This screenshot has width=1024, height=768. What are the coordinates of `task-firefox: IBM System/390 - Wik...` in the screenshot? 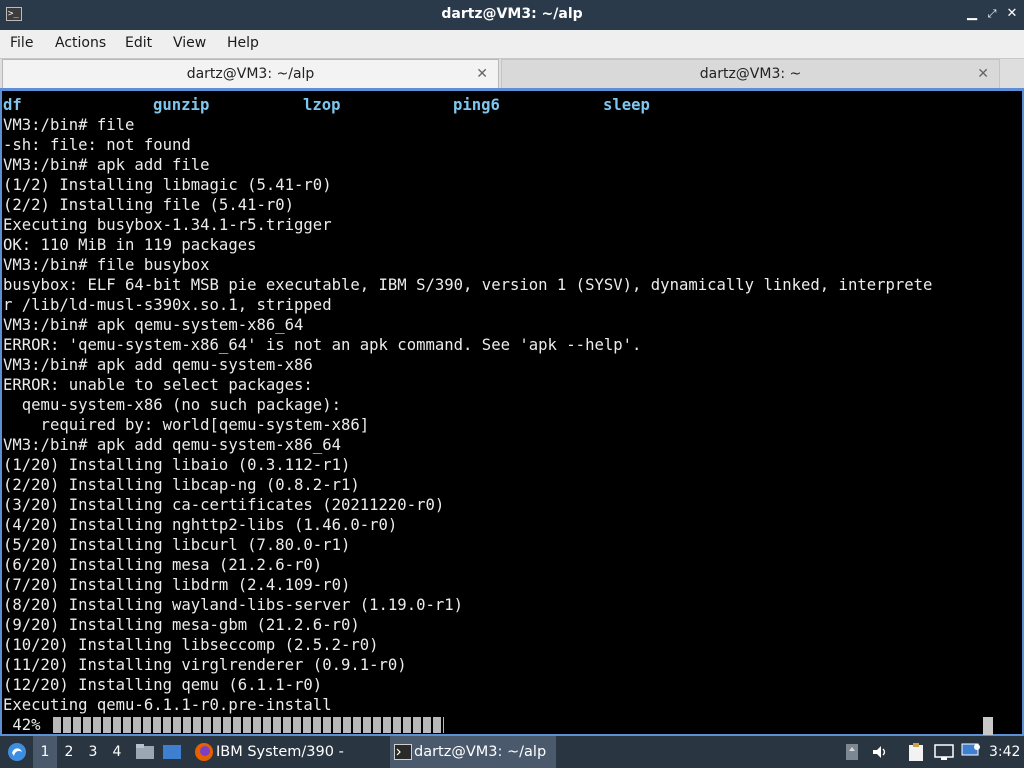 It's located at (290, 752).